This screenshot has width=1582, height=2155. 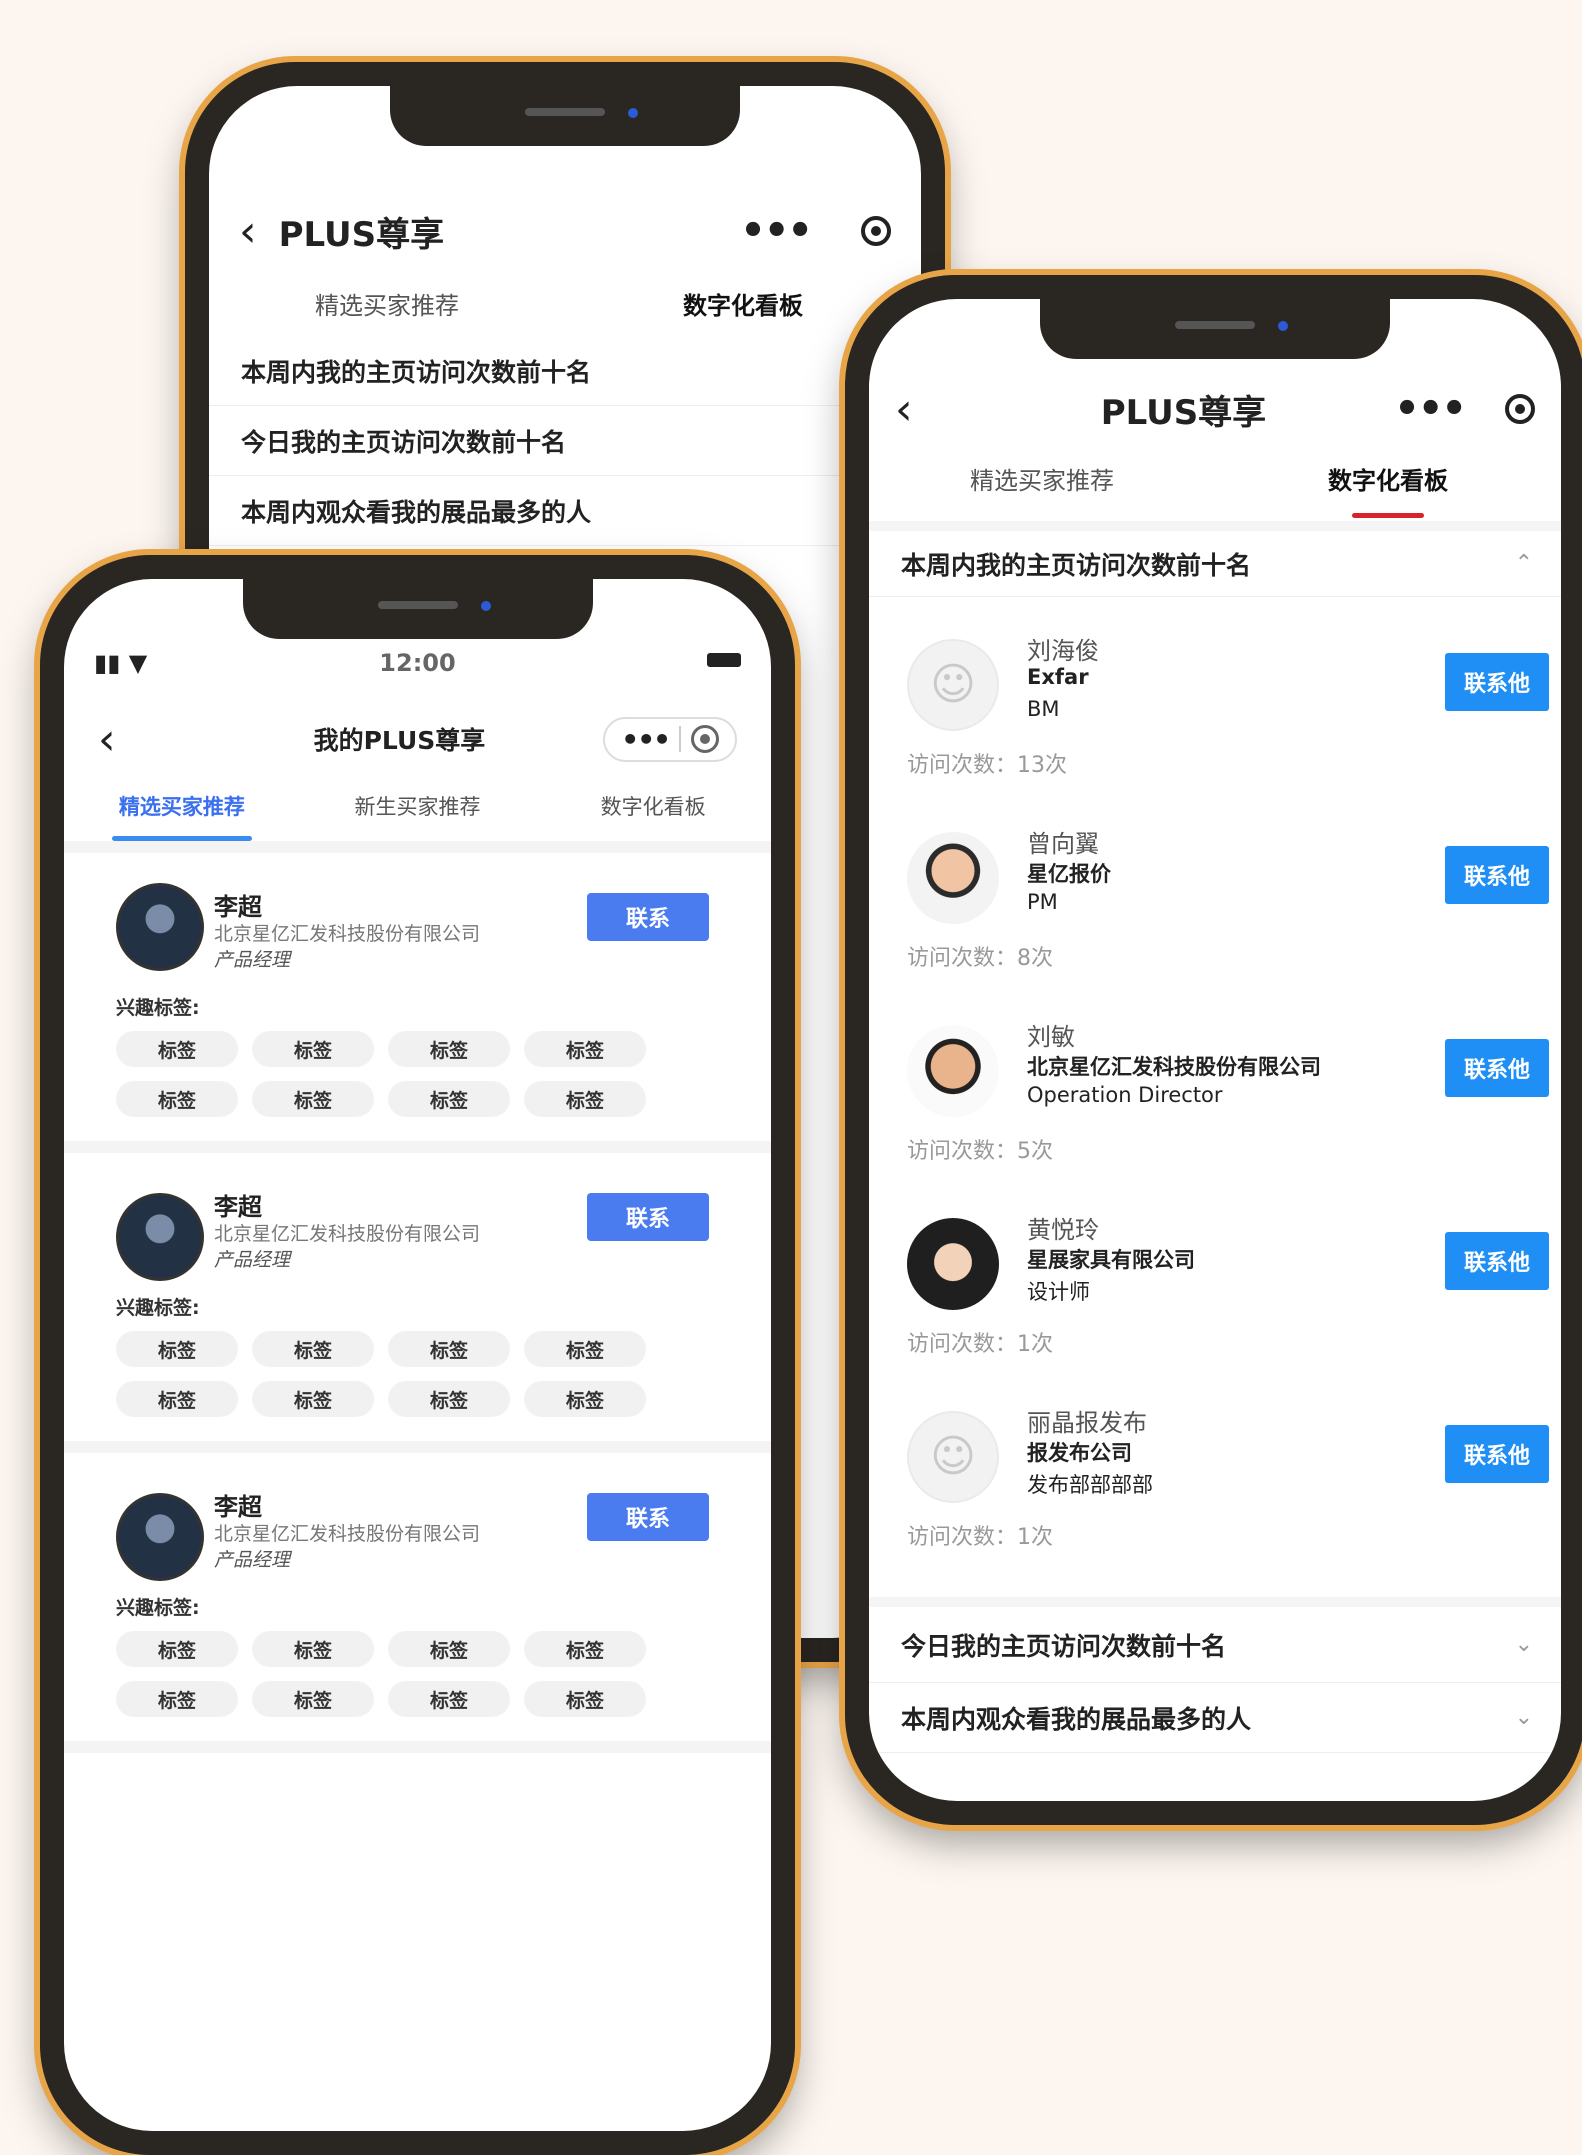 I want to click on tab-bar: 精选买家推荐 新生买家推荐 数字化看板, so click(x=417, y=816).